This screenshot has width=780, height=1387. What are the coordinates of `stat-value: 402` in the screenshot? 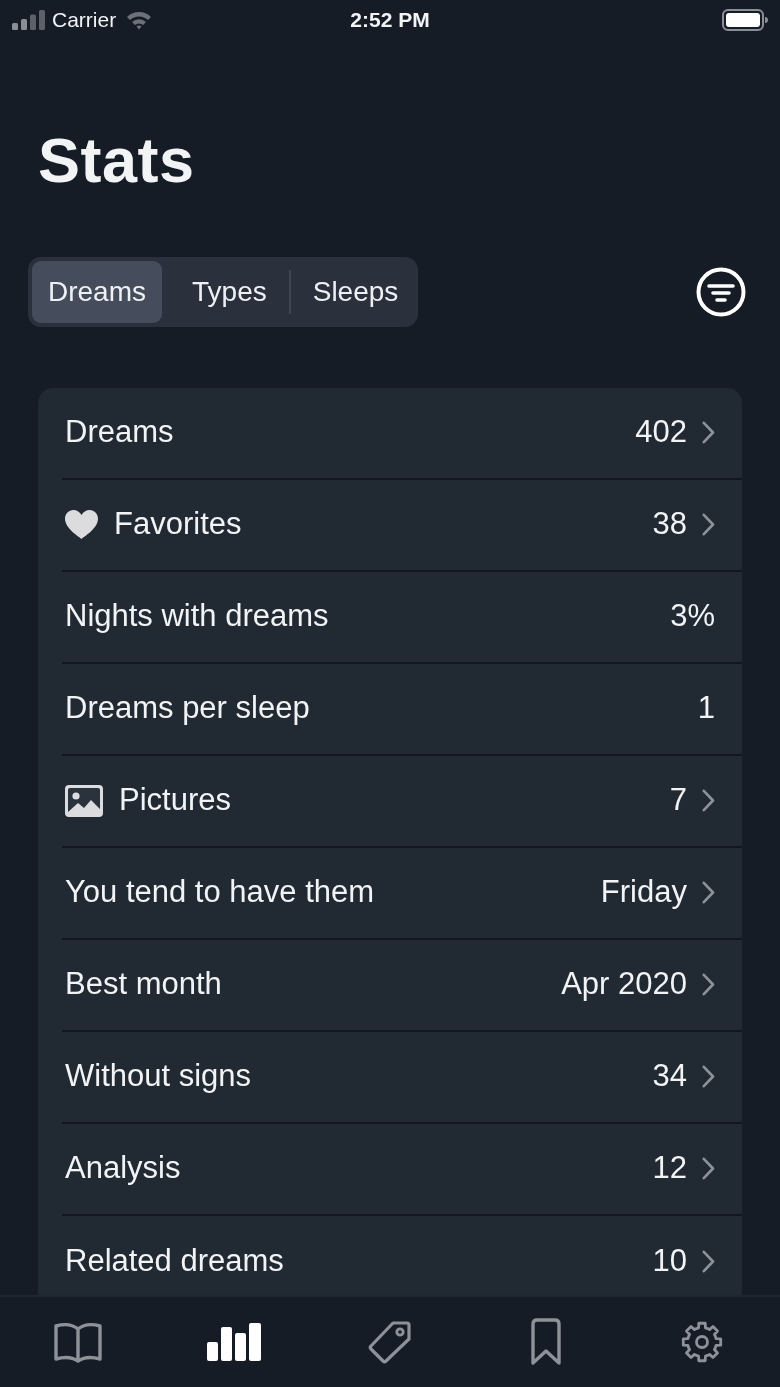 It's located at (661, 432).